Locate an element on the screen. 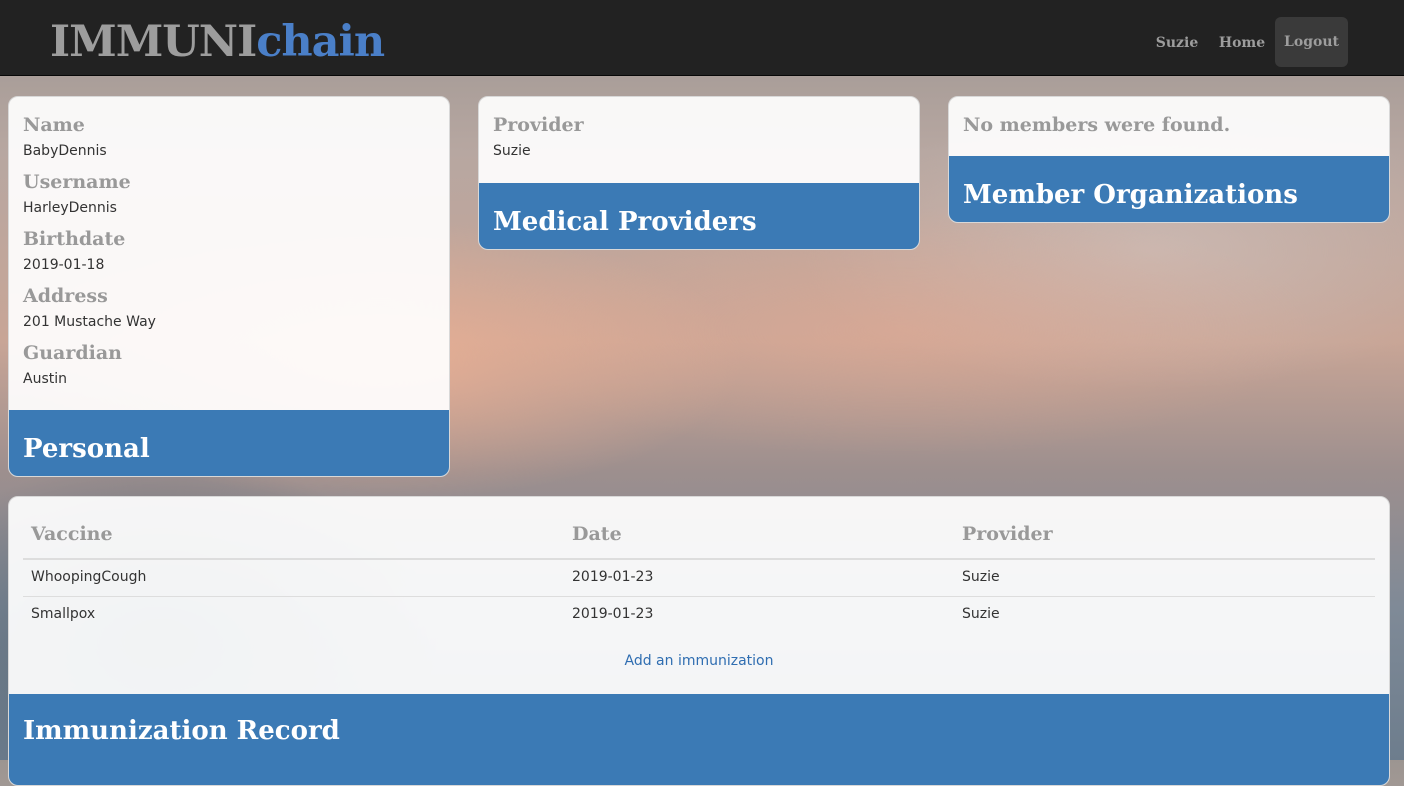  table-row-divider is located at coordinates (699, 596).